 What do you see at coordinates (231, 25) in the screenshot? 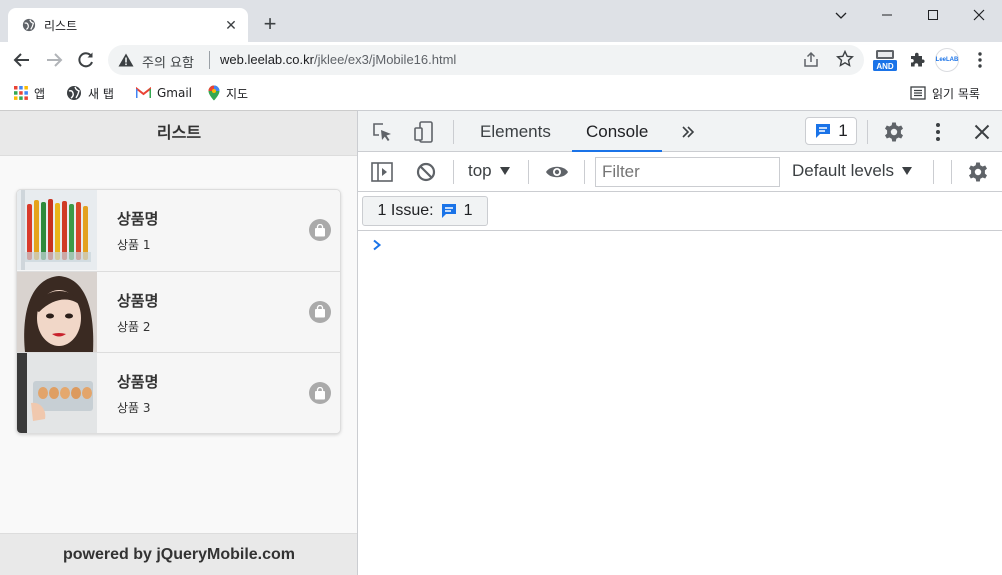
I see `tab-close-icon: ✕` at bounding box center [231, 25].